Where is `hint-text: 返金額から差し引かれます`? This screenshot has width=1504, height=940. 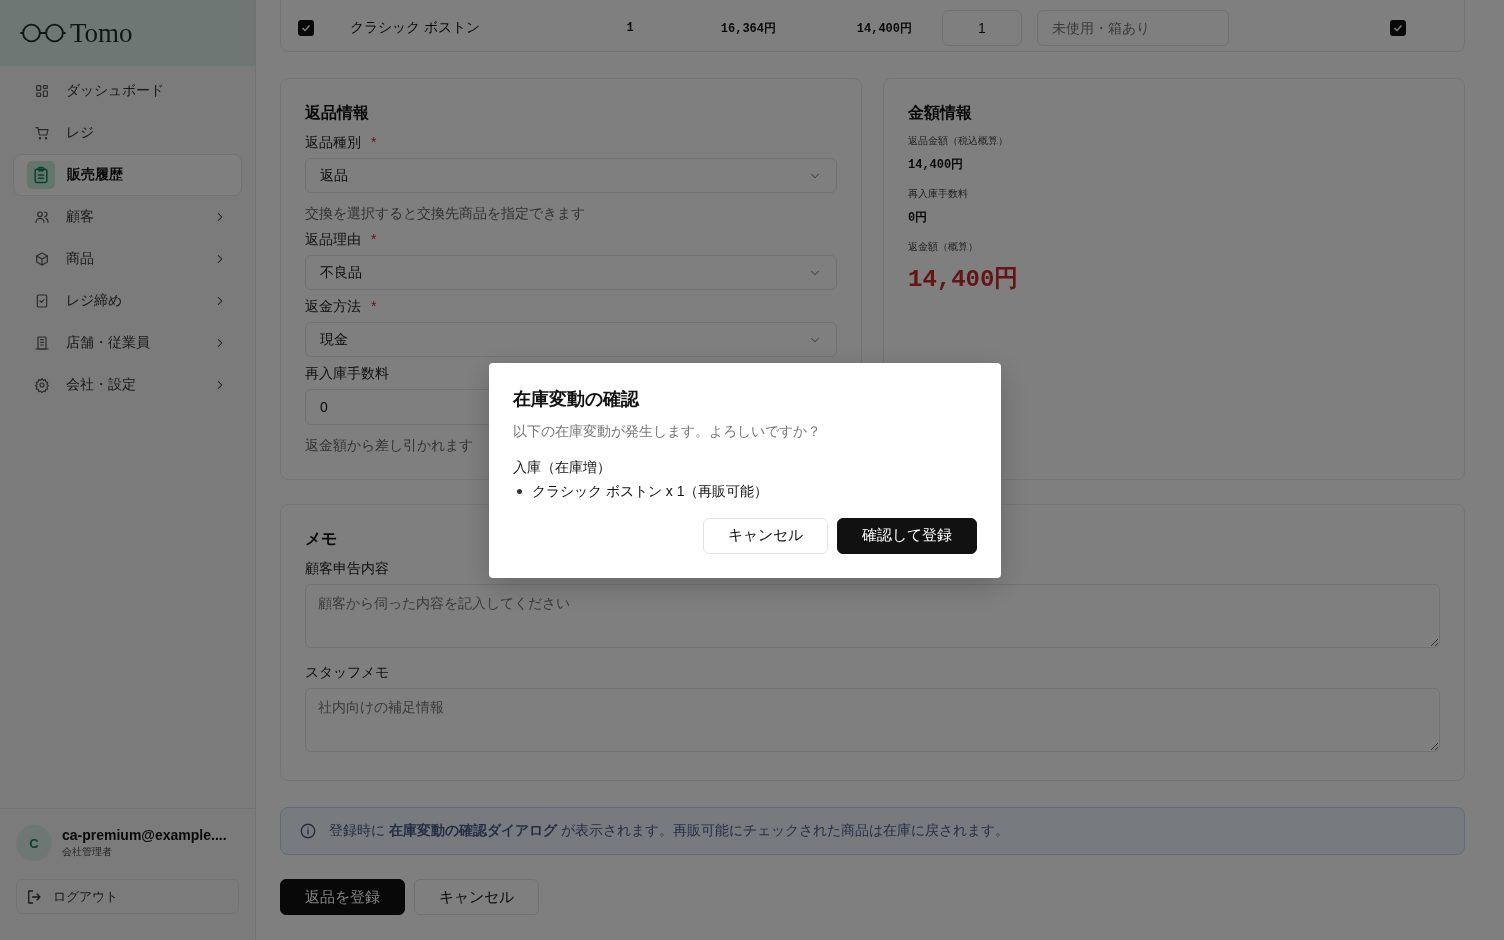
hint-text: 返金額から差し引かれます is located at coordinates (389, 446).